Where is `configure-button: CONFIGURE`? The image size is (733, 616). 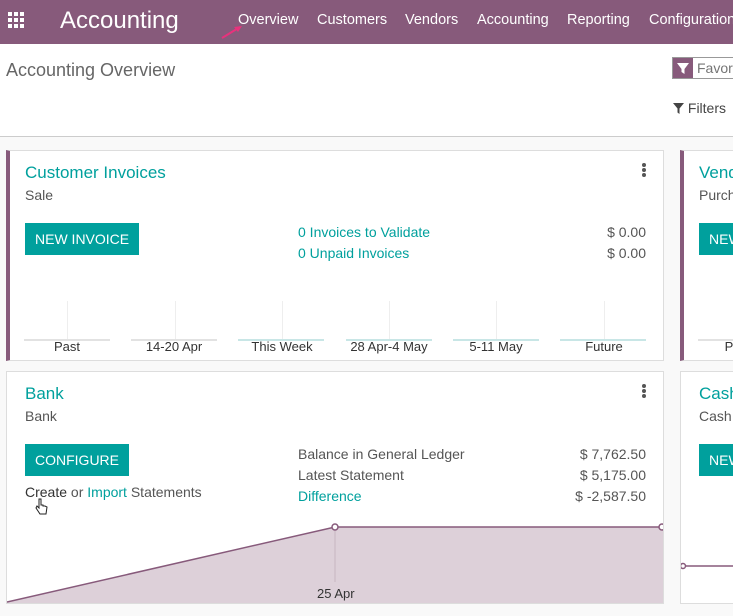 configure-button: CONFIGURE is located at coordinates (77, 460).